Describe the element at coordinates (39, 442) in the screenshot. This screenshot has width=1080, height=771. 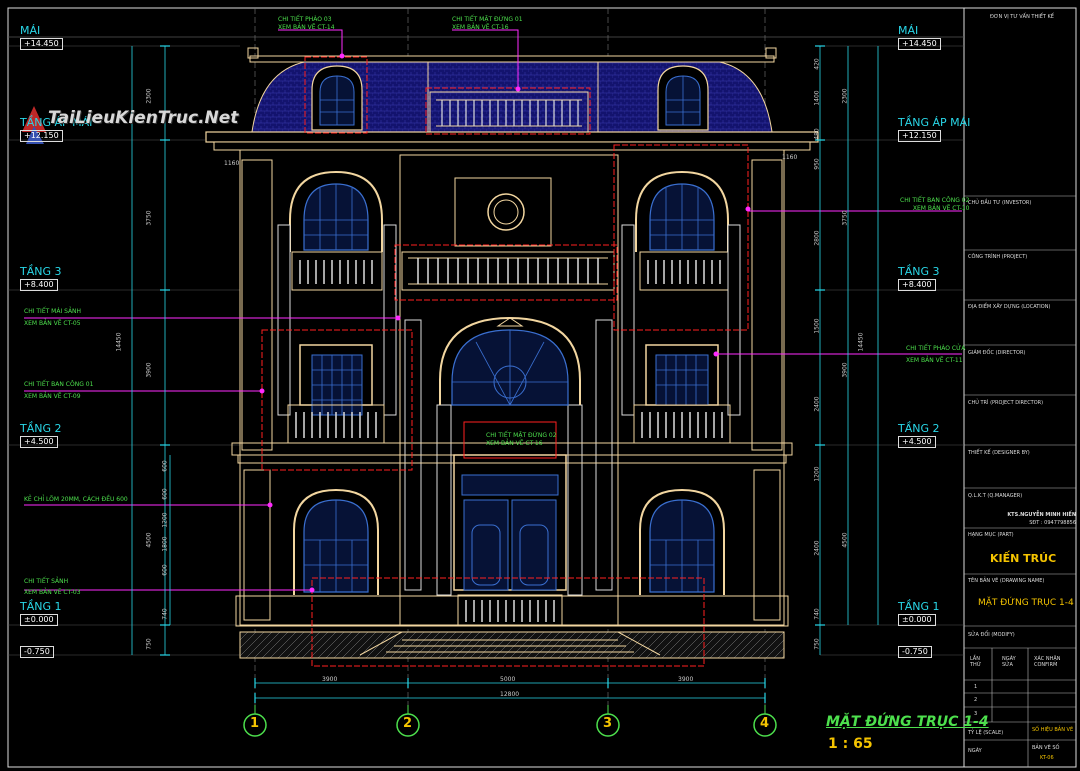
I see `level-left-floor2-value: +4.500` at that location.